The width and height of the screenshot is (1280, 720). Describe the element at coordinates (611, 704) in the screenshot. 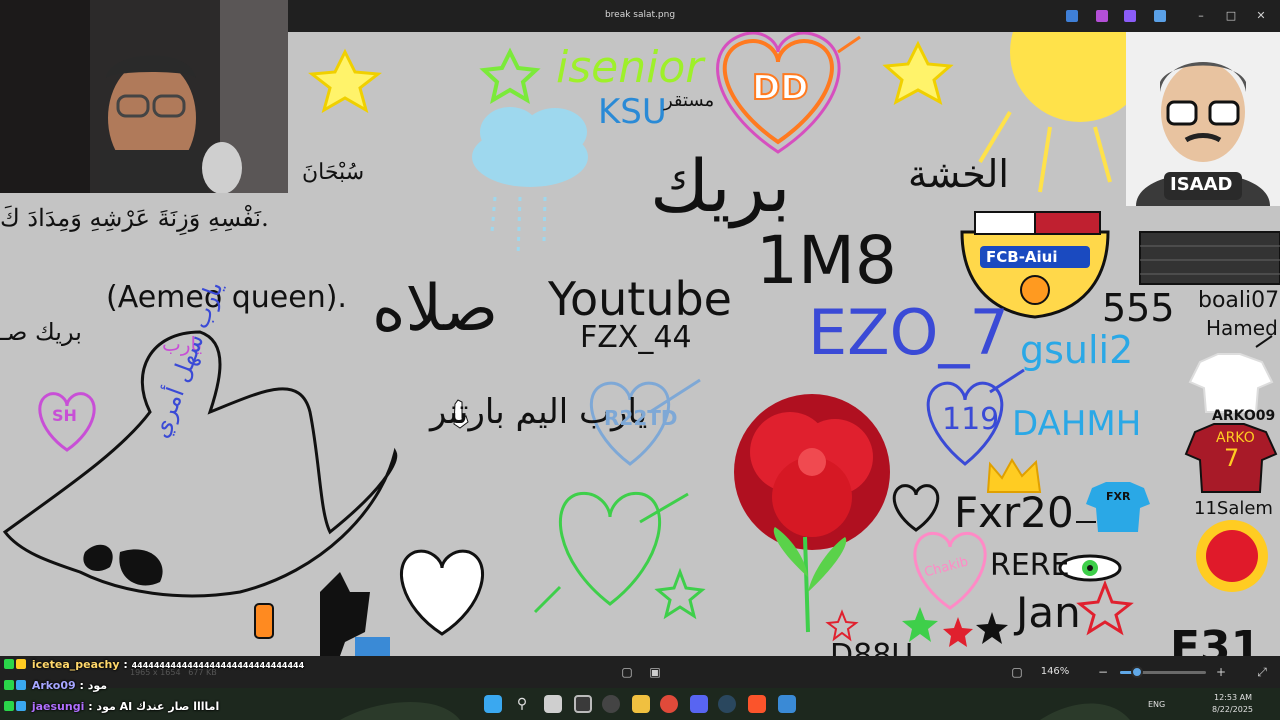

I see `obs-icon` at that location.